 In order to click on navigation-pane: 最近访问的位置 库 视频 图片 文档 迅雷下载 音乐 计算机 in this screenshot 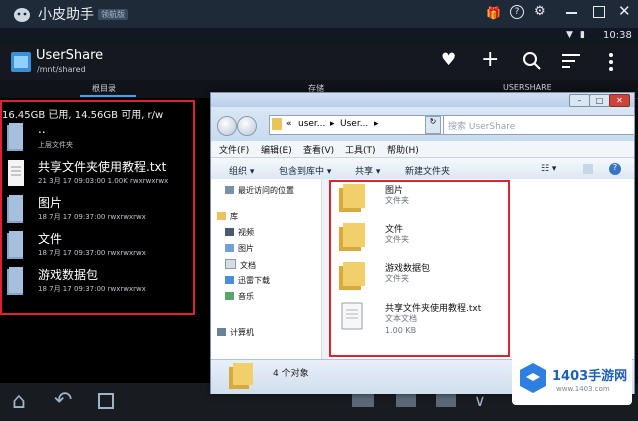, I will do `click(268, 269)`.